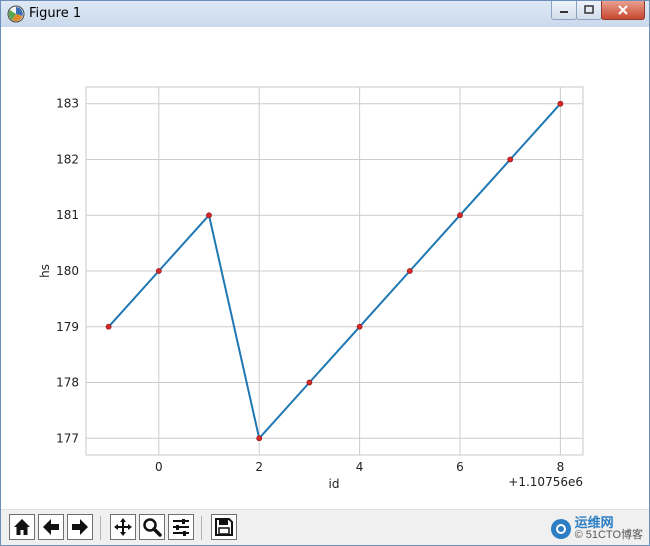  Describe the element at coordinates (159, 467) in the screenshot. I see `x-tick-label: 0` at that location.